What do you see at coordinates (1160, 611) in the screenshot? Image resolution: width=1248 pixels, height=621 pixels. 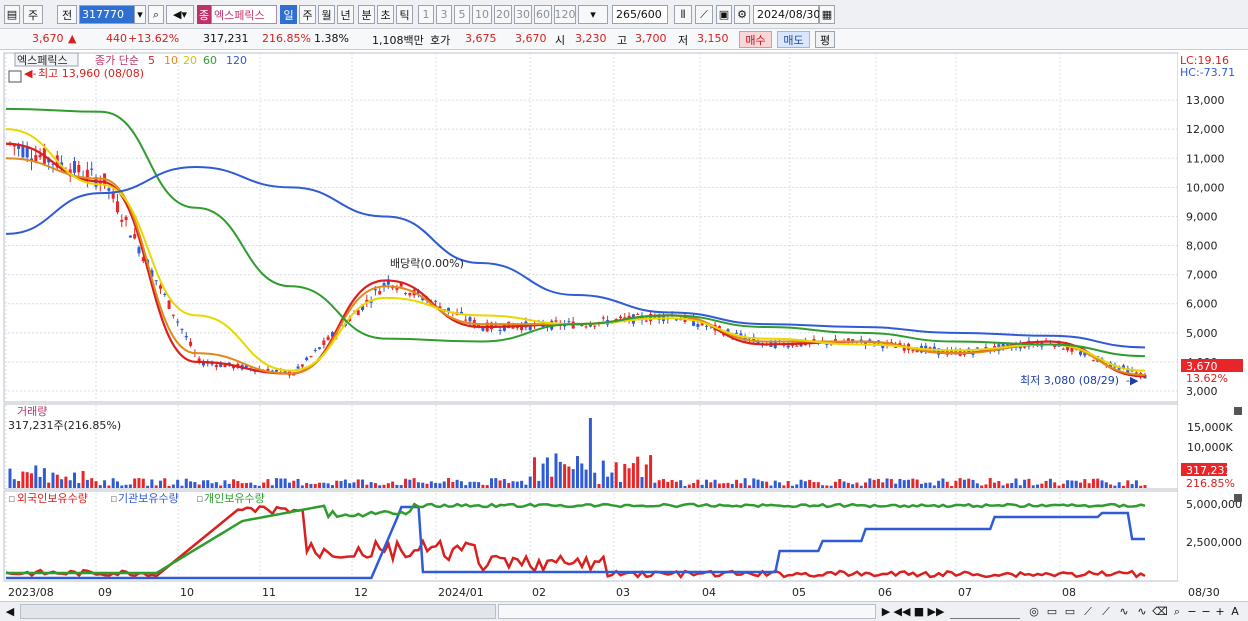 I see `eraser-icon: ⌫` at bounding box center [1160, 611].